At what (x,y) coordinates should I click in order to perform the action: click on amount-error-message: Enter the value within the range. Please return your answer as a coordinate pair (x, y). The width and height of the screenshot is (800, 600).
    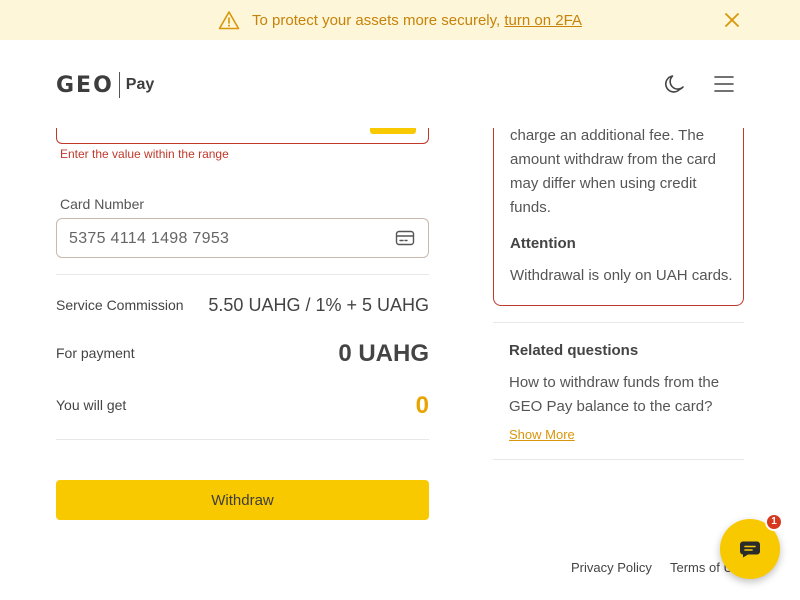
    Looking at the image, I should click on (144, 154).